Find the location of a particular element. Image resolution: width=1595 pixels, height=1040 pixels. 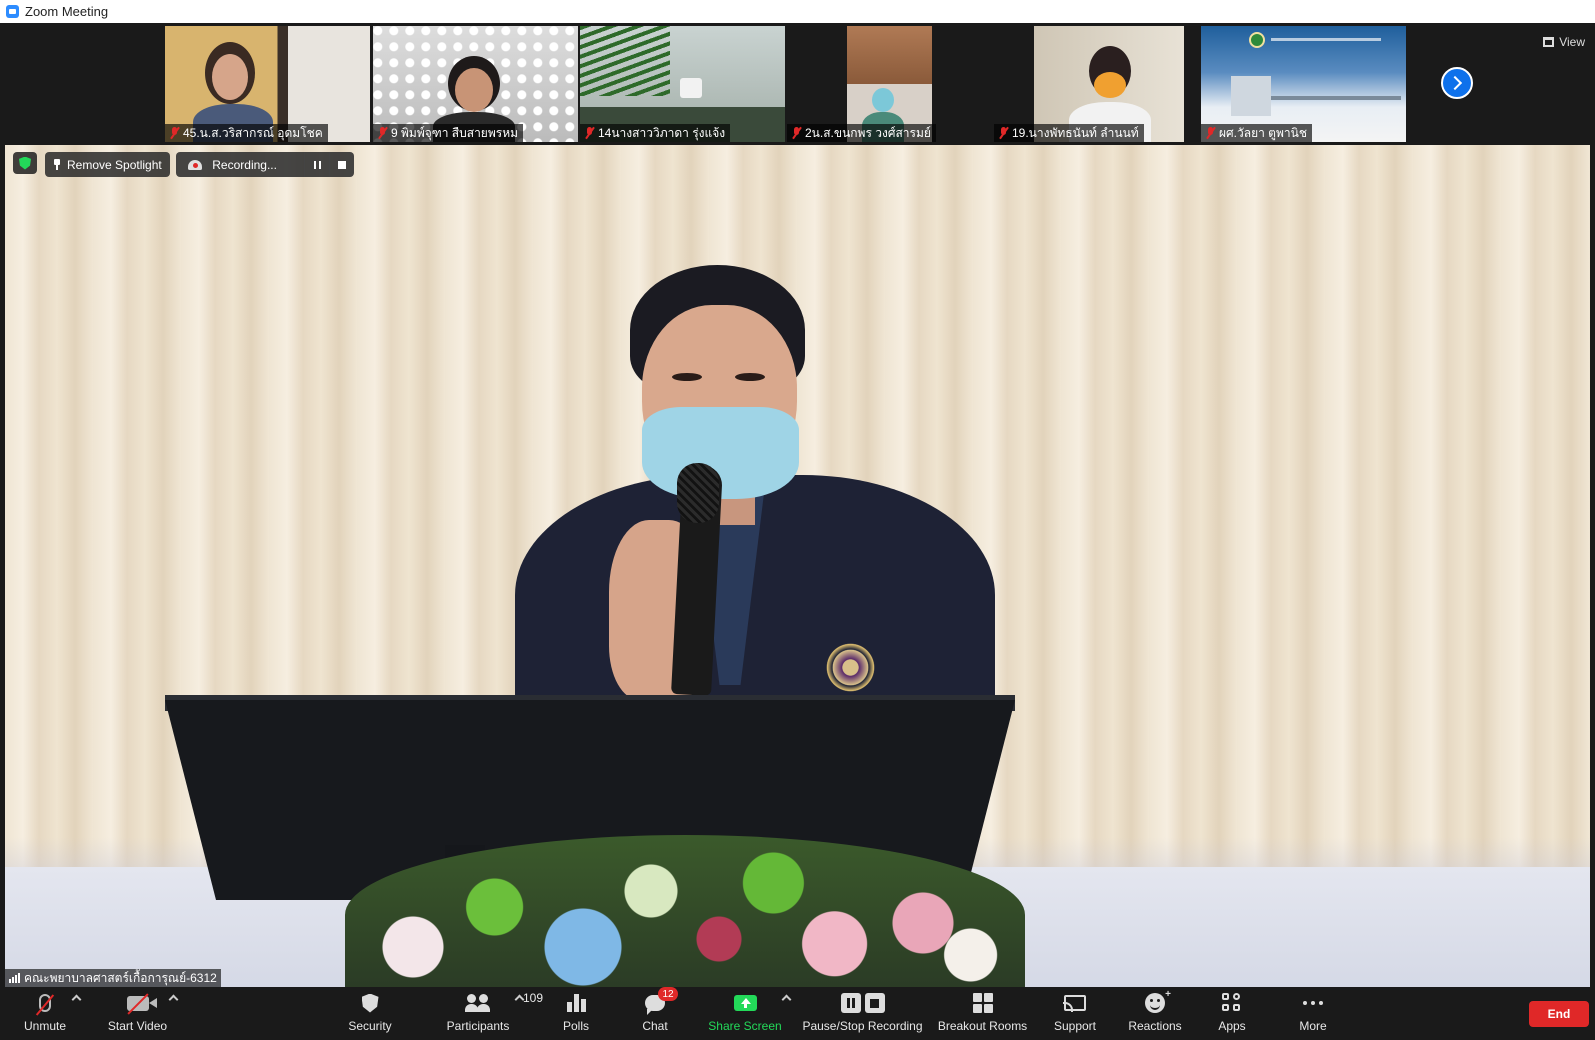

remove-spotlight-button: Remove Spotlight is located at coordinates (107, 164).